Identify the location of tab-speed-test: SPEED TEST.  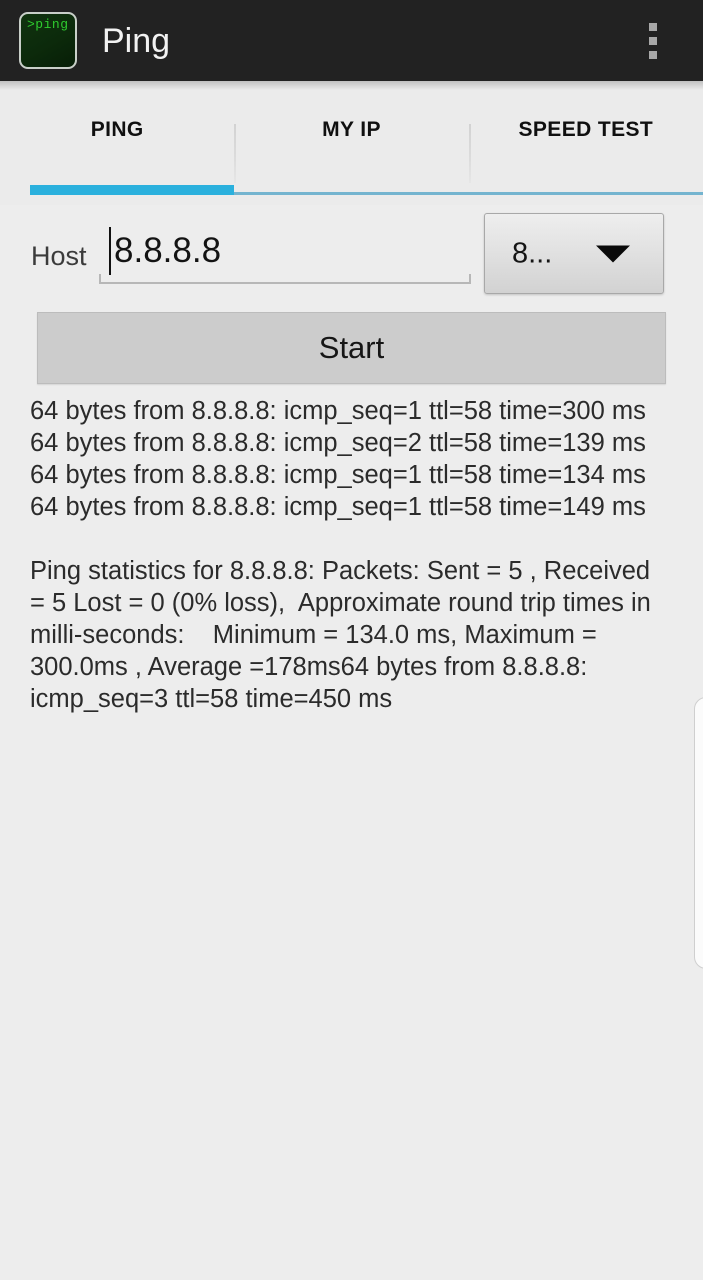
(585, 143).